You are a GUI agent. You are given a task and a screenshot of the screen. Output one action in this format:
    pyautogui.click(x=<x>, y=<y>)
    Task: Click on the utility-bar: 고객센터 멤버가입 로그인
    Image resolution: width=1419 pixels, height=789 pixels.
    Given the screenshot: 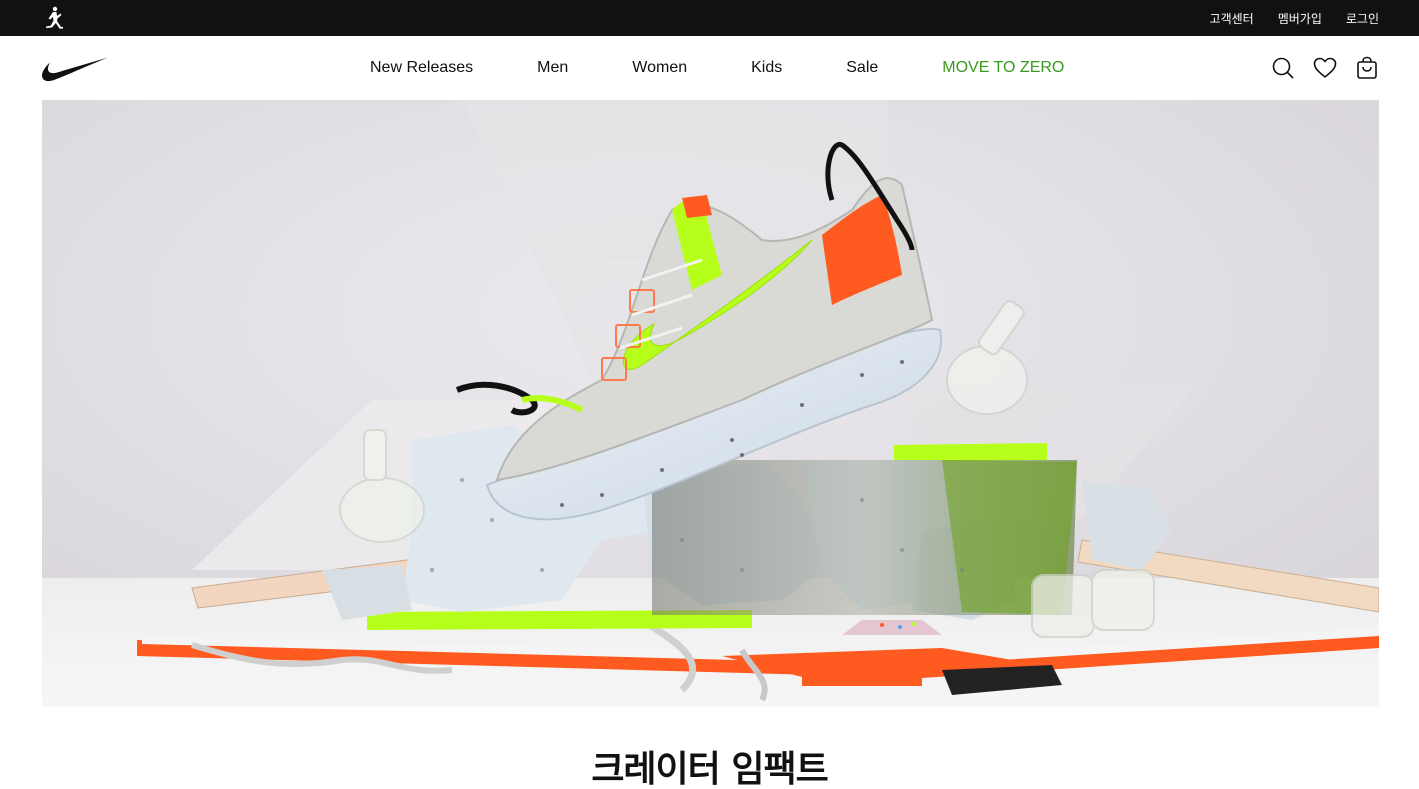 What is the action you would take?
    pyautogui.click(x=709, y=18)
    